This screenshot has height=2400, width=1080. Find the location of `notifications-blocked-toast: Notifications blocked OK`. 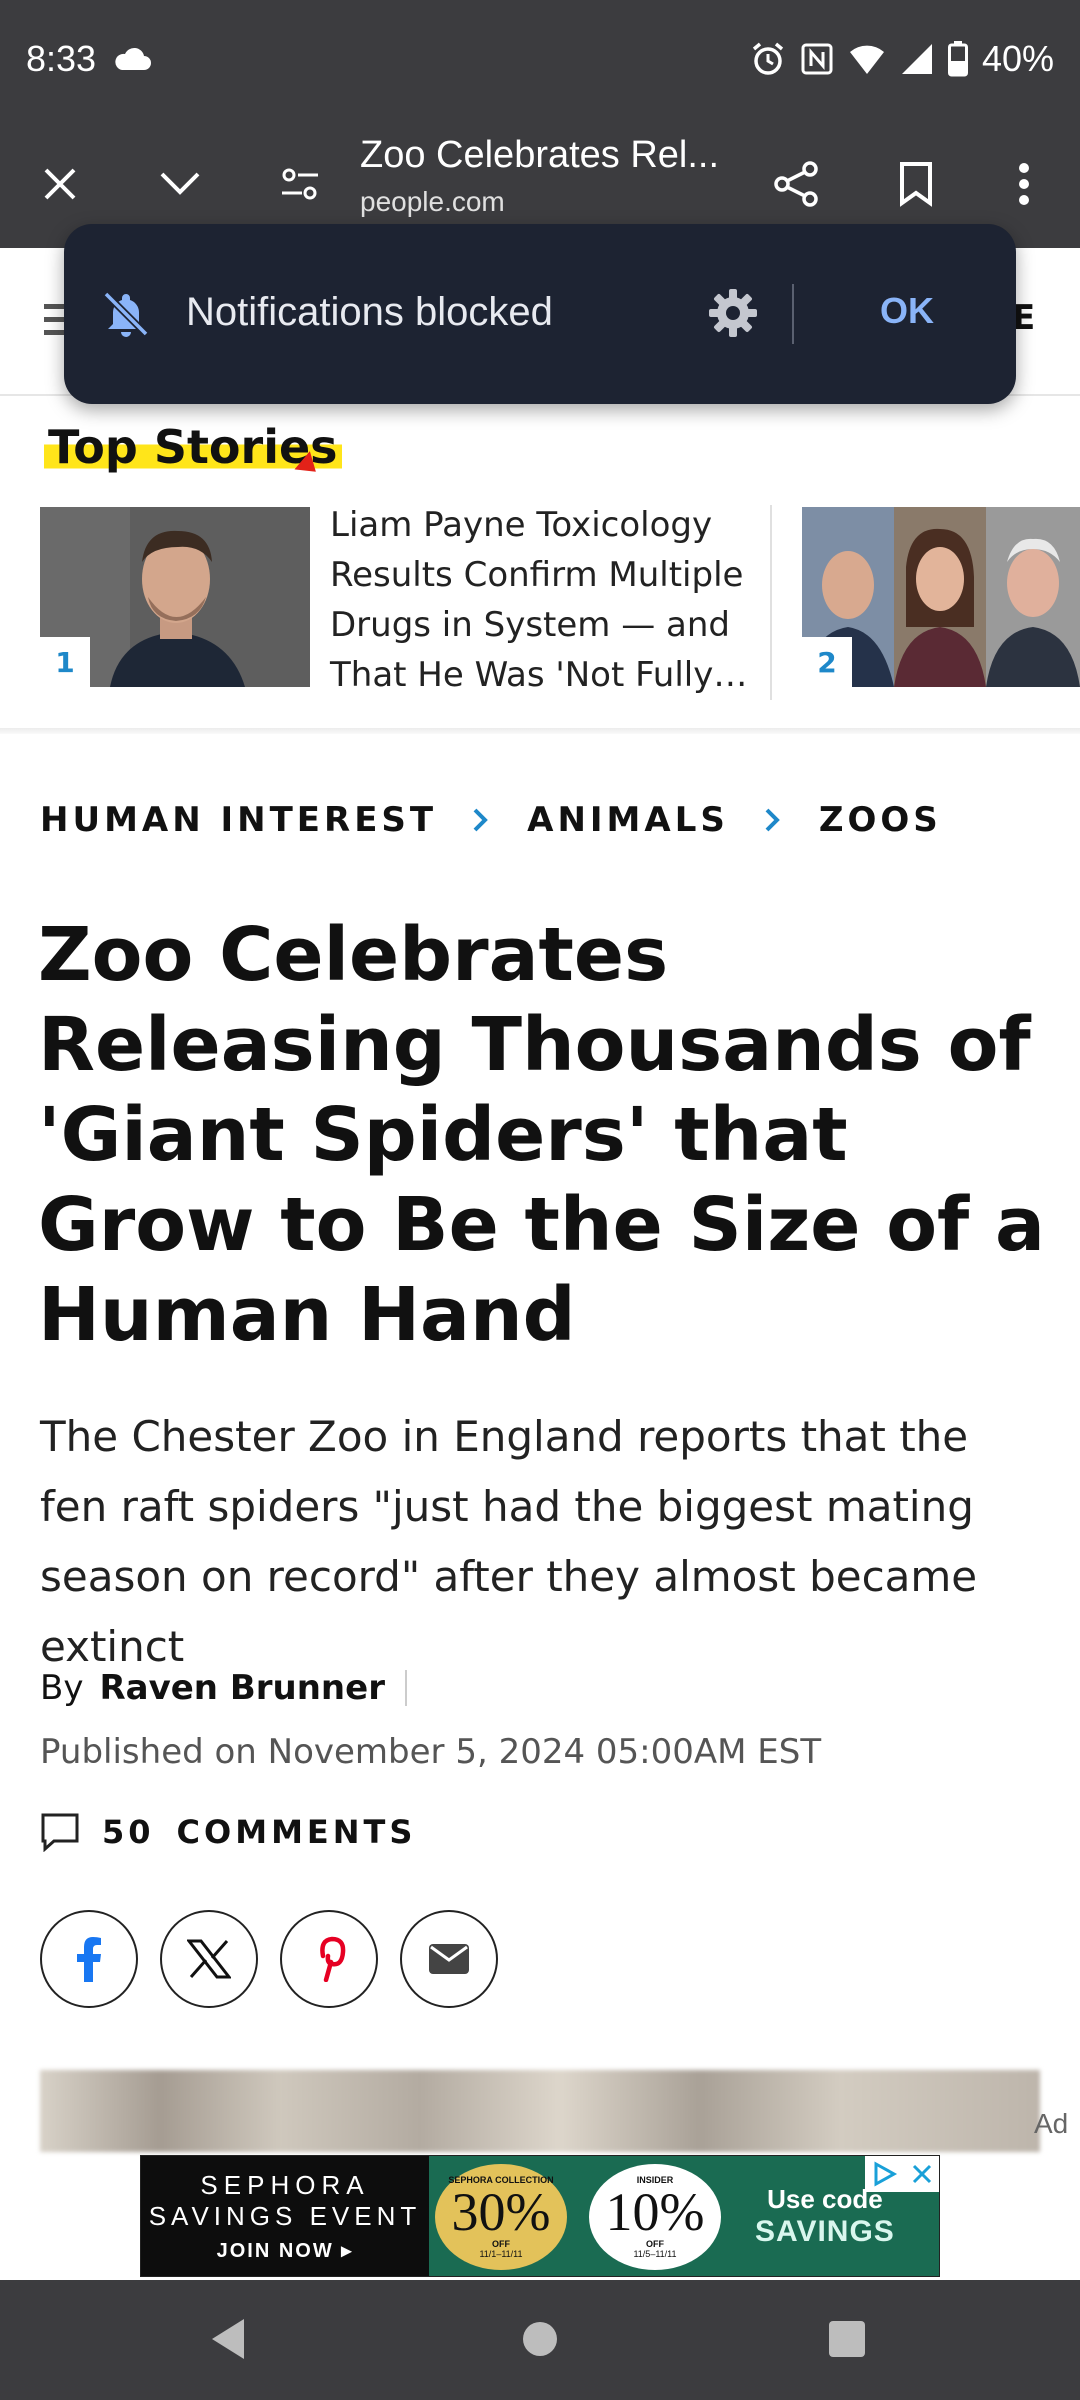

notifications-blocked-toast: Notifications blocked OK is located at coordinates (540, 314).